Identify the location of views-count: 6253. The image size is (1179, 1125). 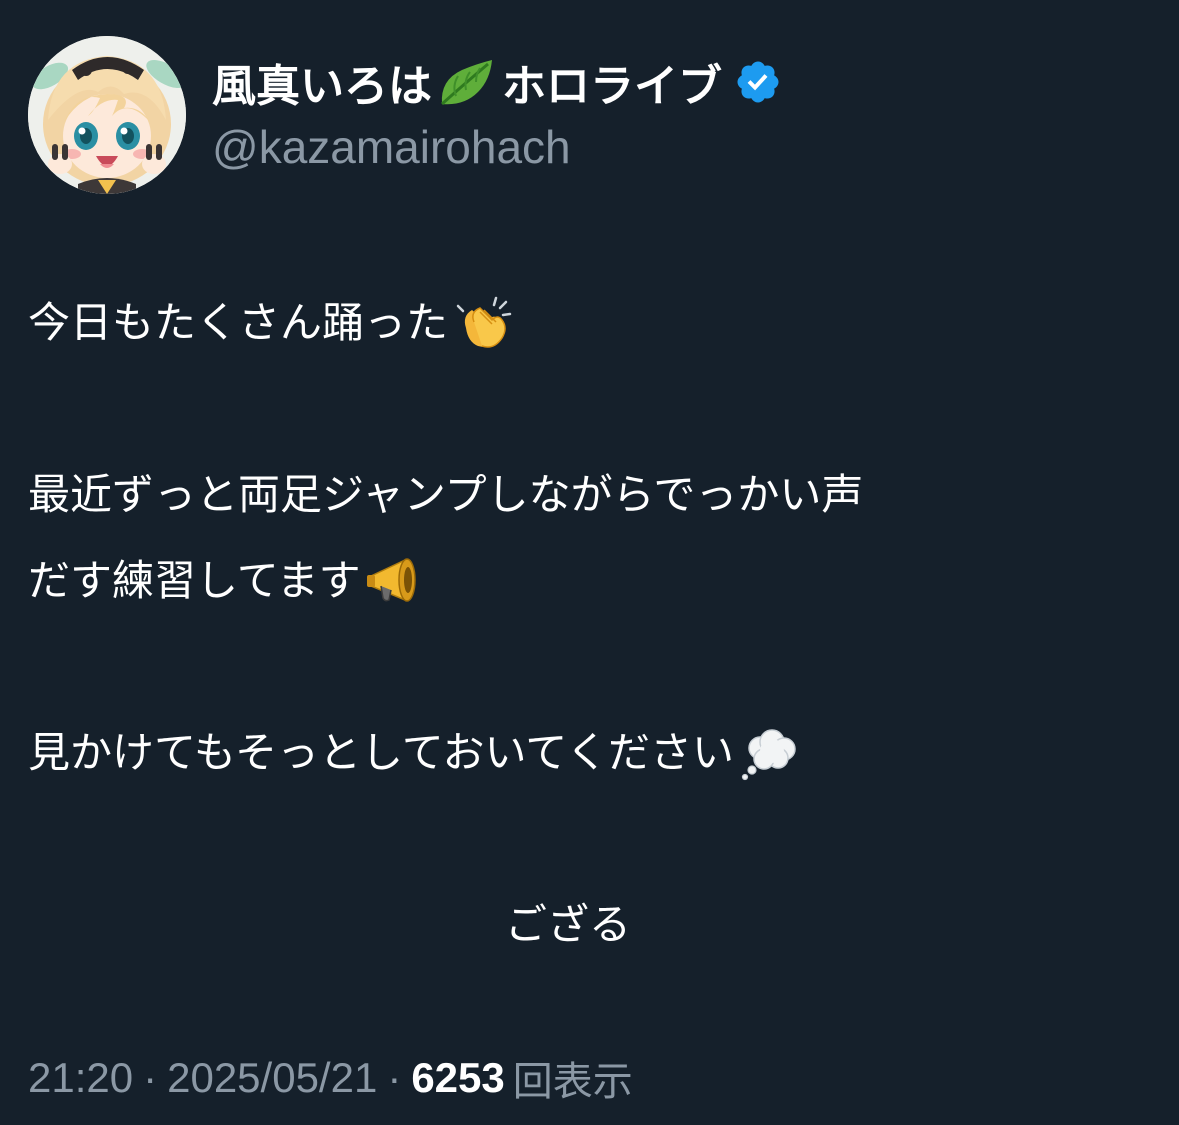
(458, 1077).